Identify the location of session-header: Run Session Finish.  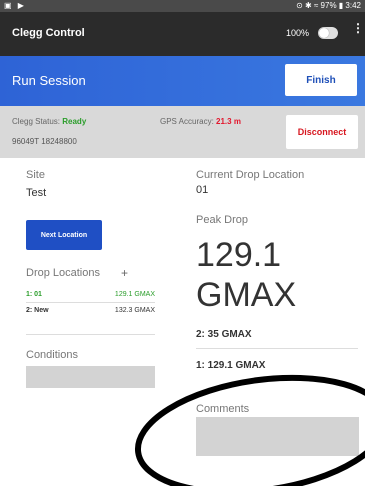
(182, 81).